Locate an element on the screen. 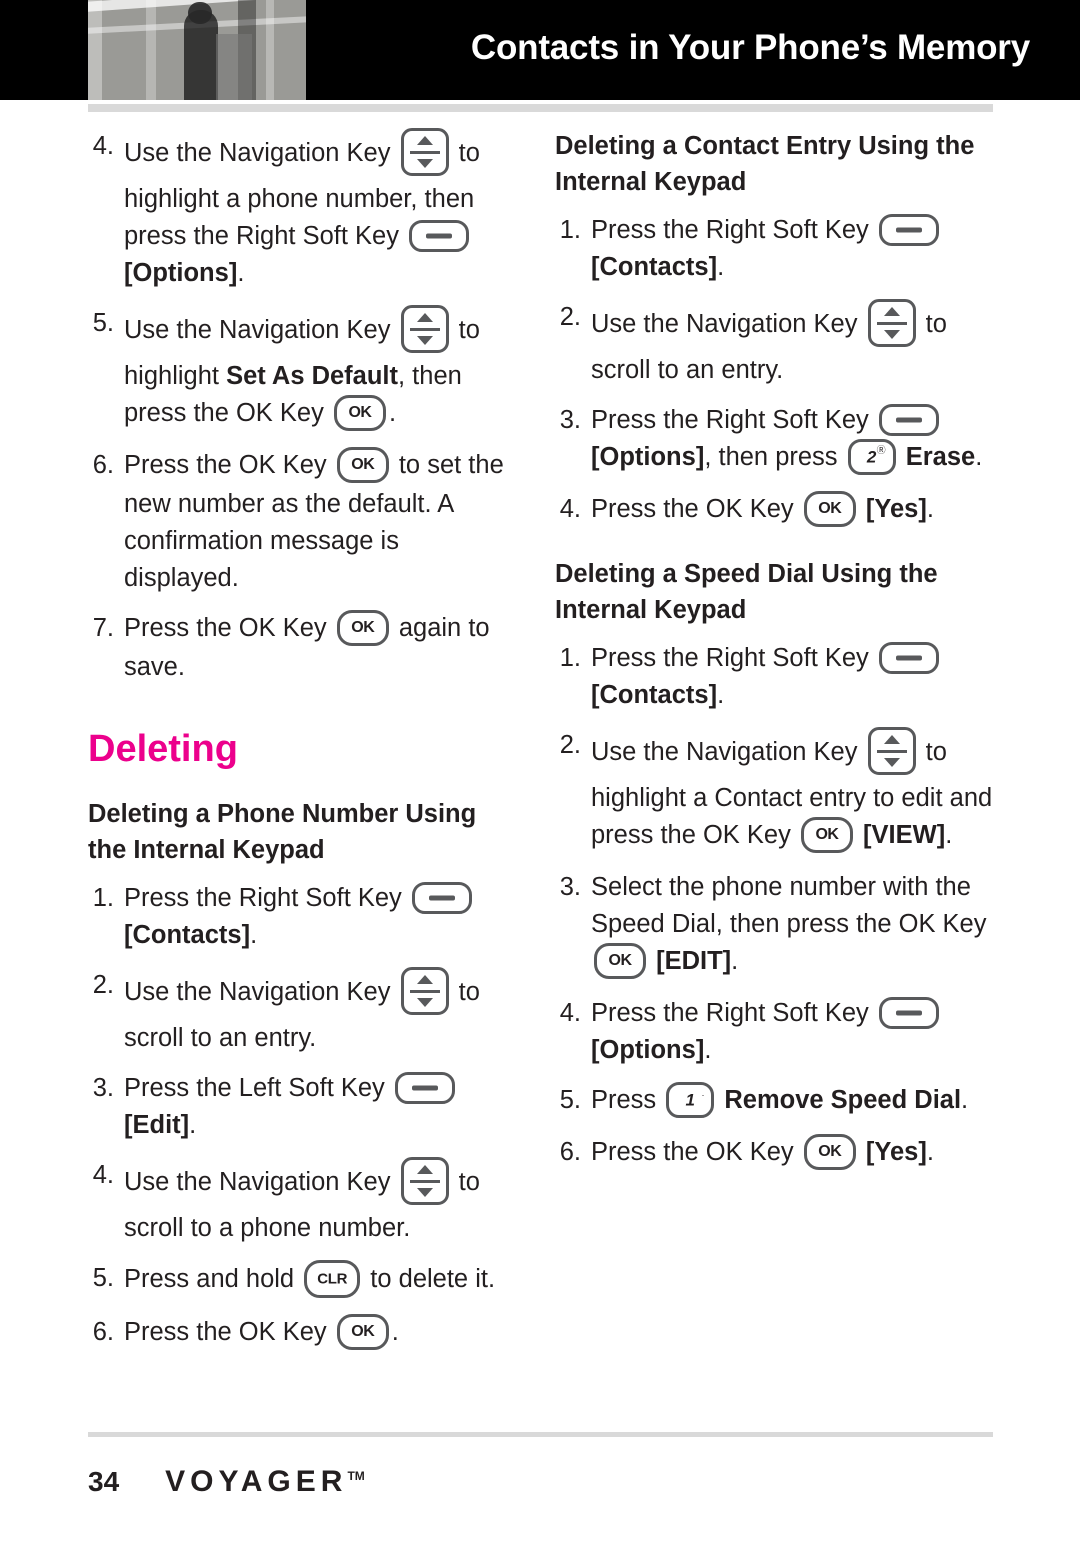 This screenshot has height=1552, width=1080. step-text: Press the Right Soft Key [Options]. is located at coordinates (793, 1032).